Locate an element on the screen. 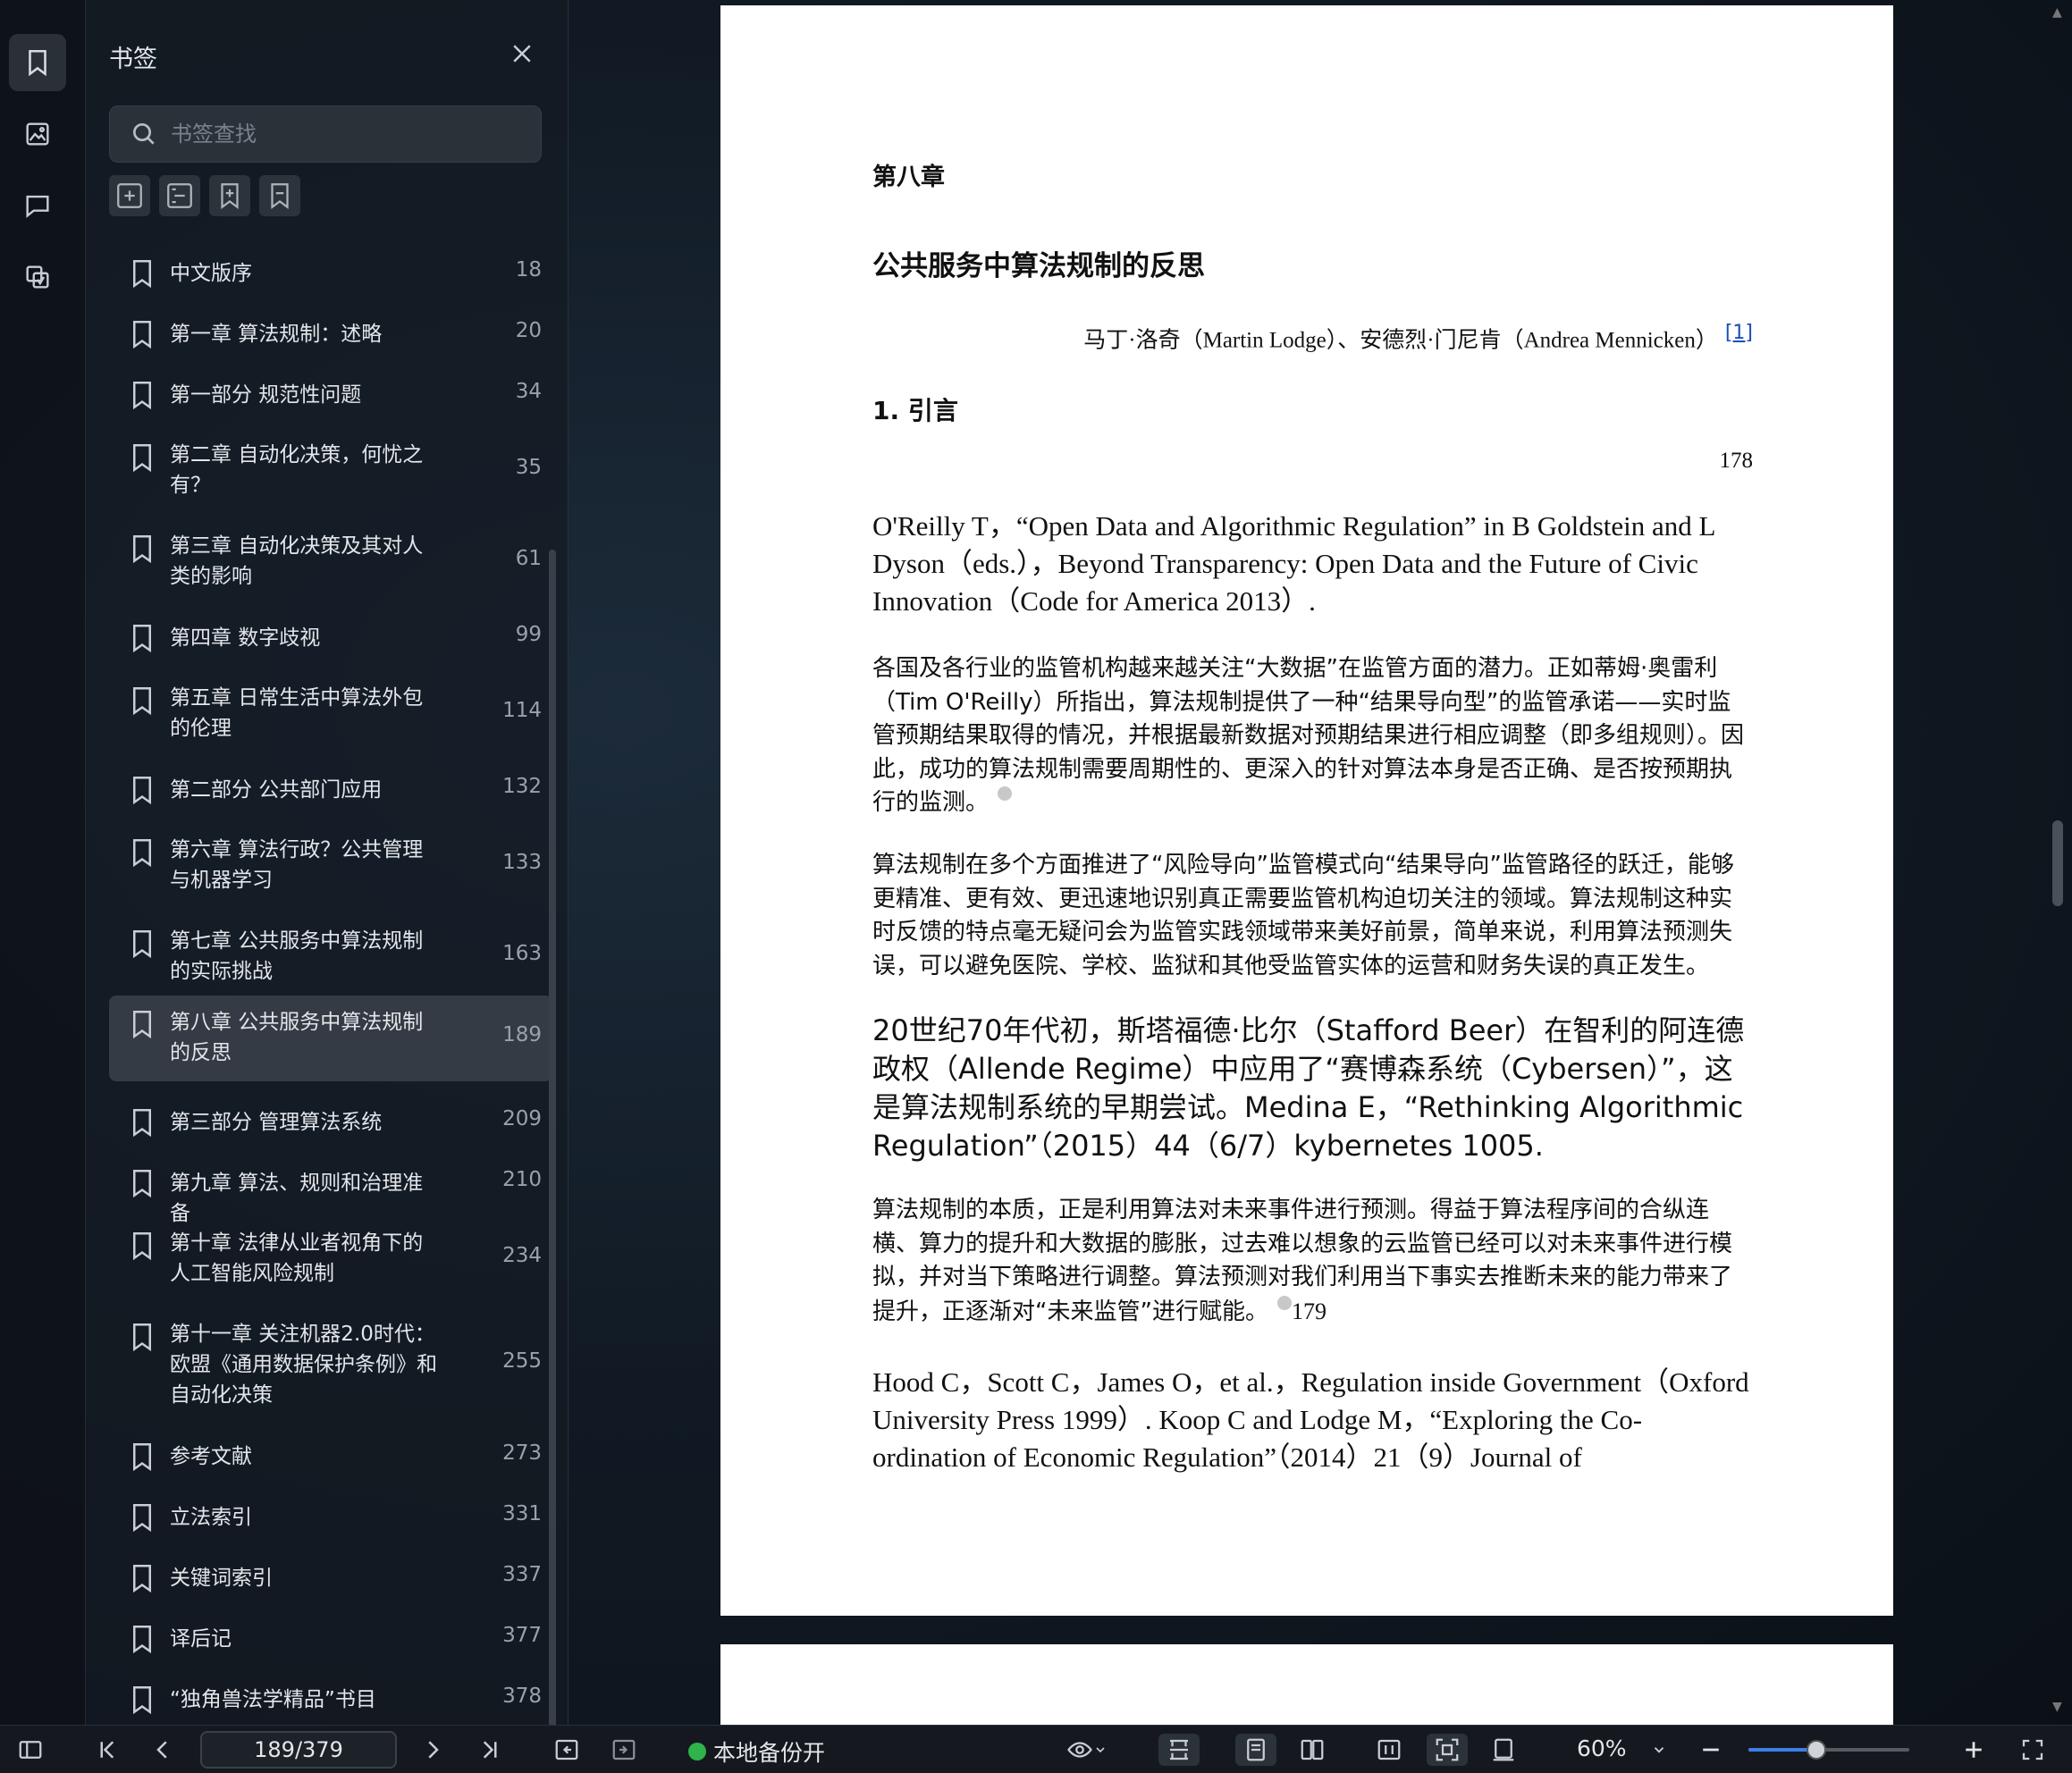 The width and height of the screenshot is (2072, 1773). bookmark-label: 第五章 日常生活中算法外包的伦理 is located at coordinates (297, 713).